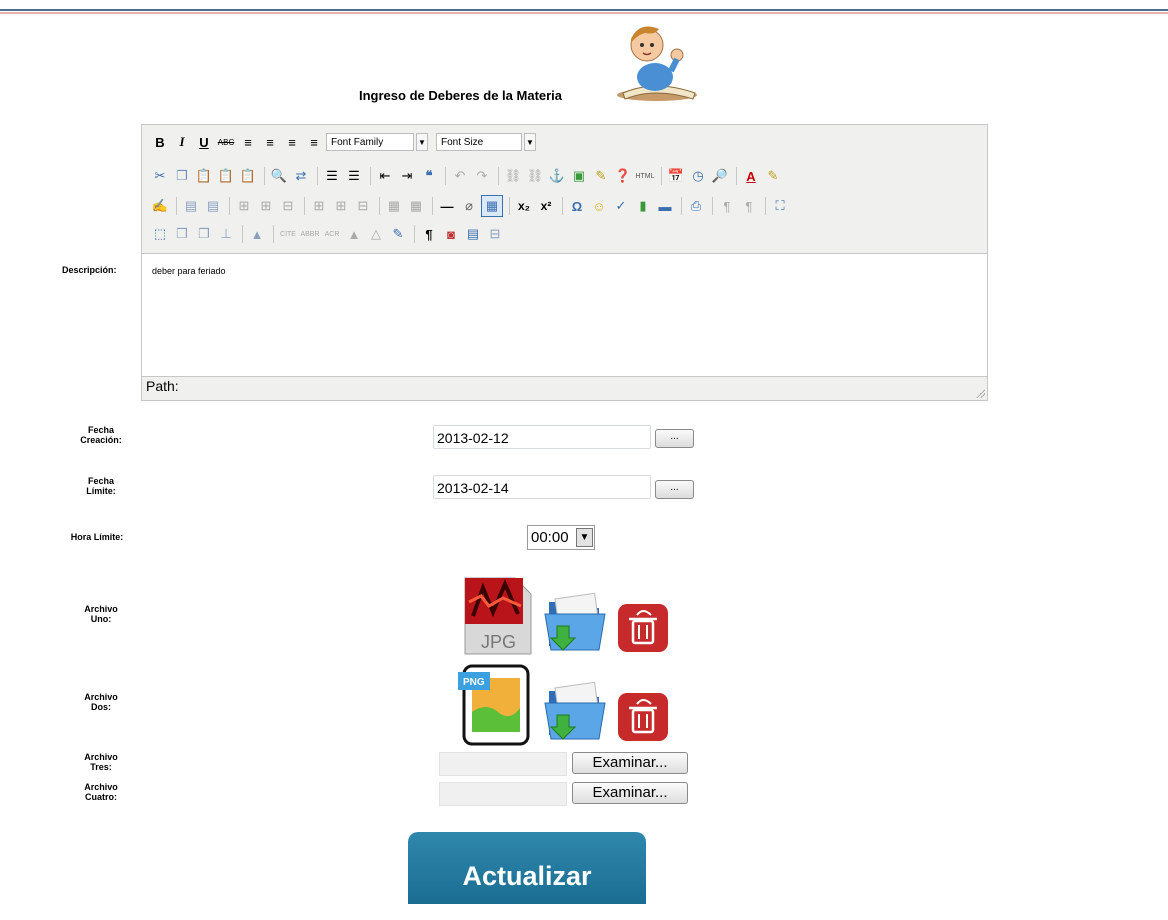 The width and height of the screenshot is (1168, 920). What do you see at coordinates (226, 234) in the screenshot?
I see `absolute-icon: ⊥` at bounding box center [226, 234].